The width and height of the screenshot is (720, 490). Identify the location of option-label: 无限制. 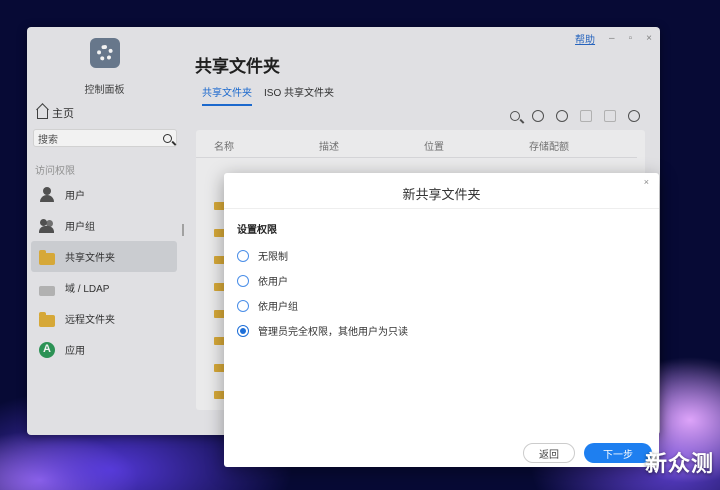
(273, 257).